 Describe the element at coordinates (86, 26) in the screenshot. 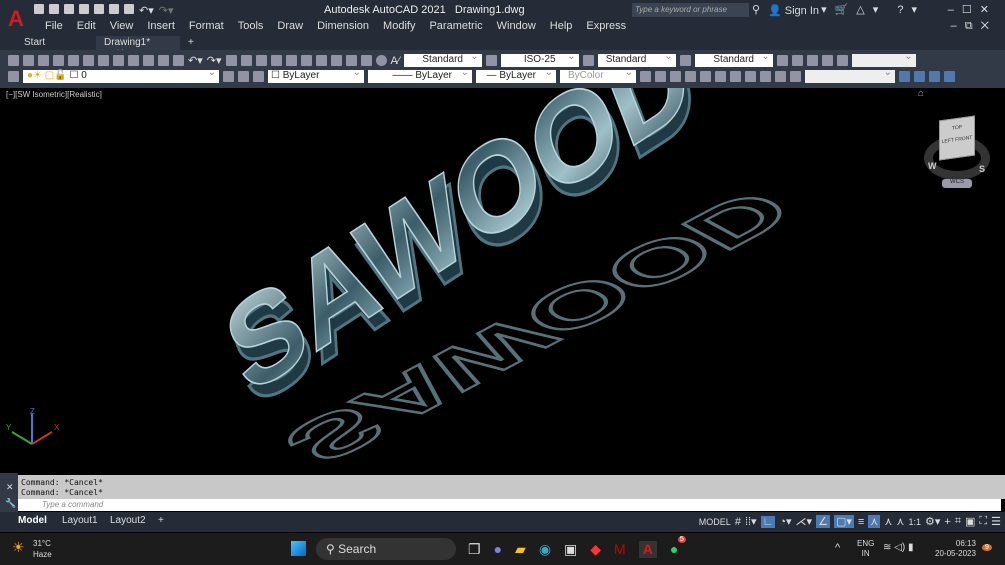

I see `menu-edit: Edit` at that location.